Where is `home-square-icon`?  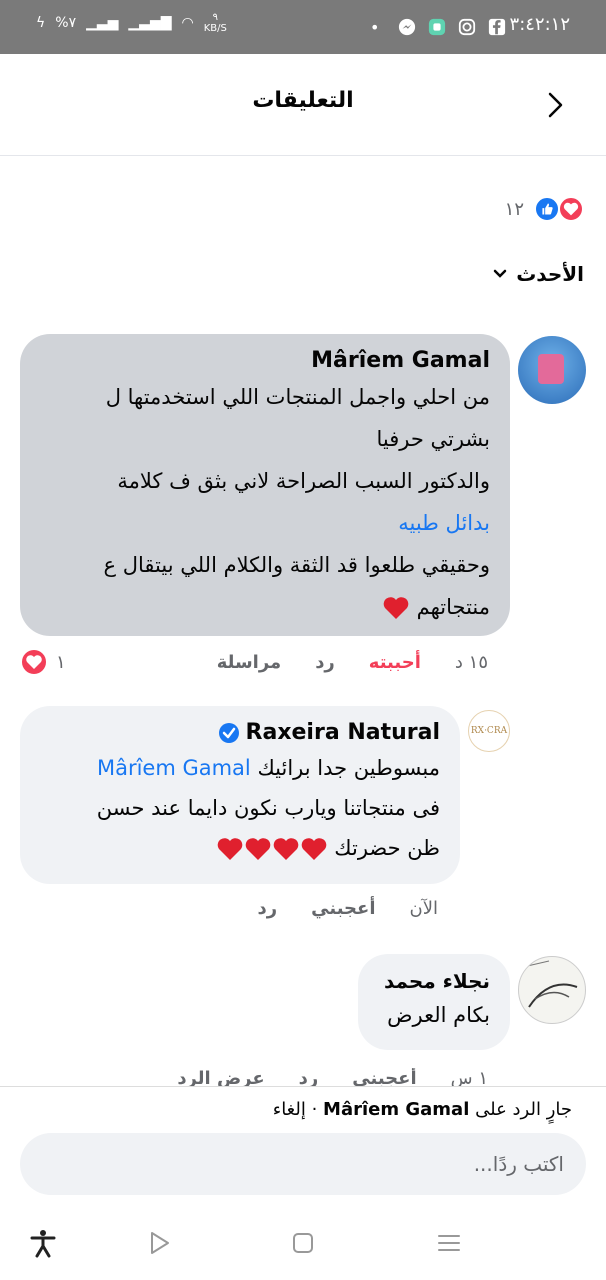 home-square-icon is located at coordinates (303, 1243).